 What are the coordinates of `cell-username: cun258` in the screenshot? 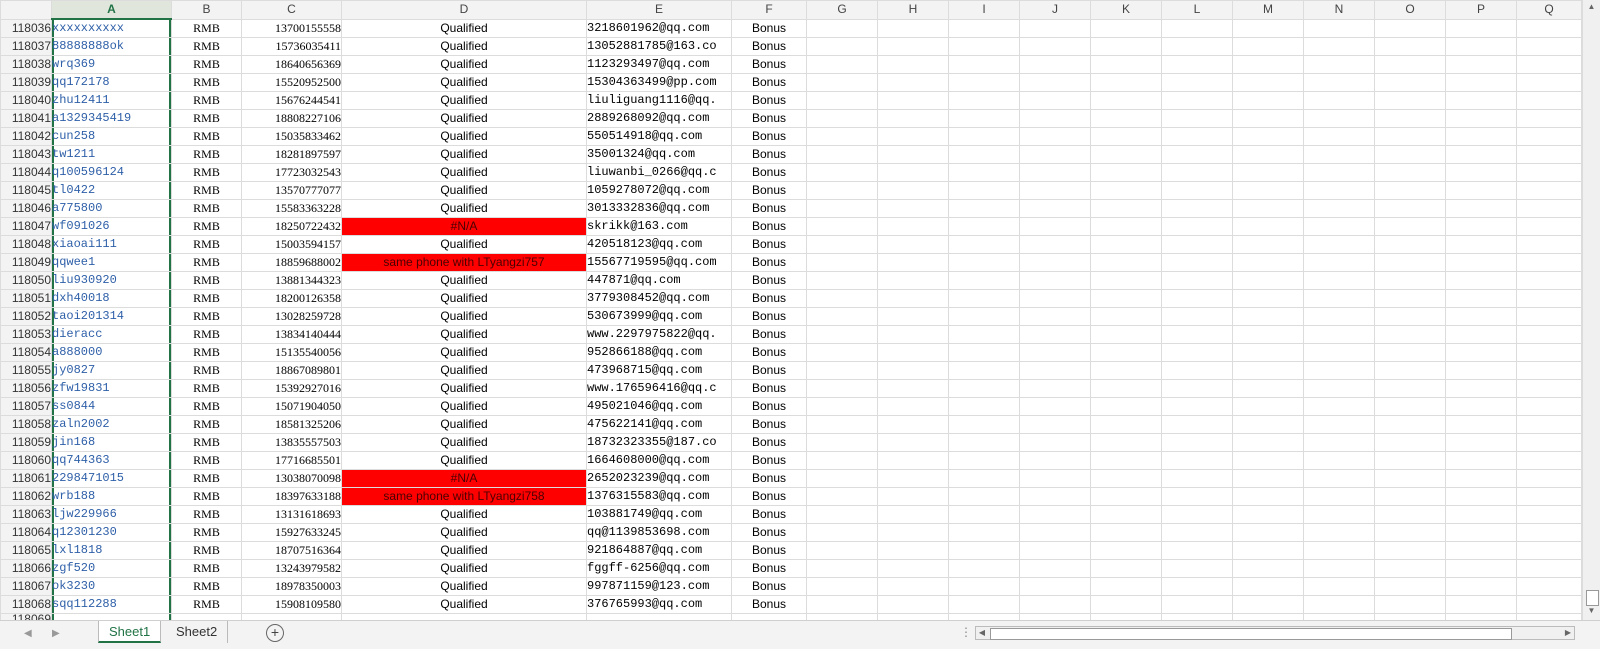 It's located at (111, 136).